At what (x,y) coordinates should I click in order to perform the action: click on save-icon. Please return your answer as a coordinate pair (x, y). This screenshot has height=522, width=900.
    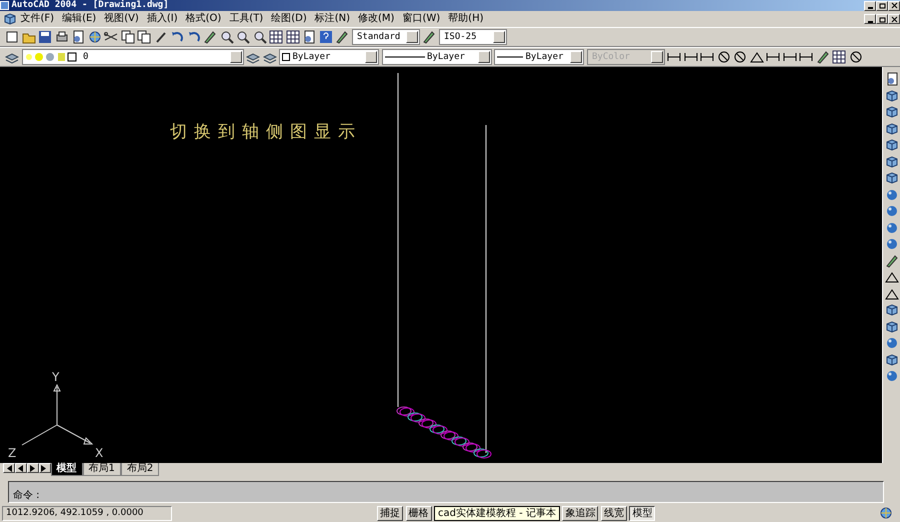
    Looking at the image, I should click on (45, 37).